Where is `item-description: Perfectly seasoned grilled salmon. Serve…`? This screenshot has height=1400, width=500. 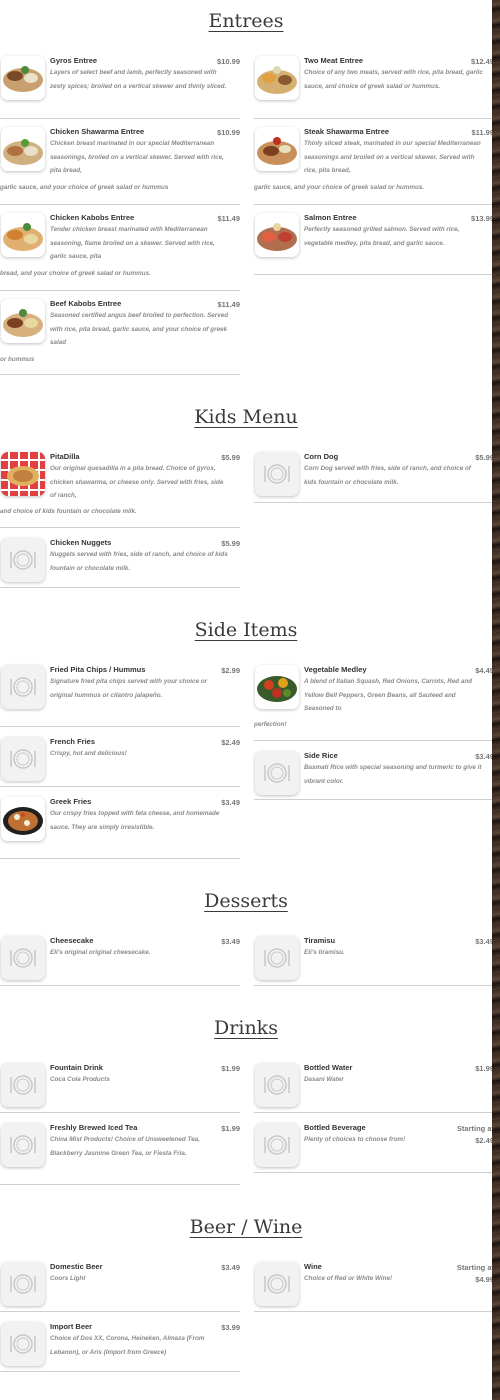 item-description: Perfectly seasoned grilled salmon. Serve… is located at coordinates (382, 236).